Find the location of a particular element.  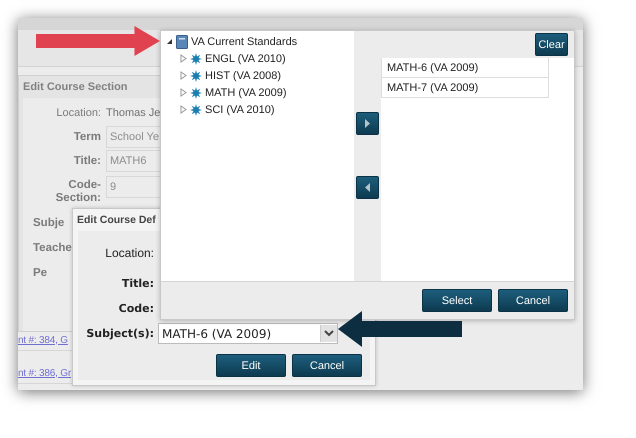

record-link: nt #: 386, Gr is located at coordinates (44, 373).